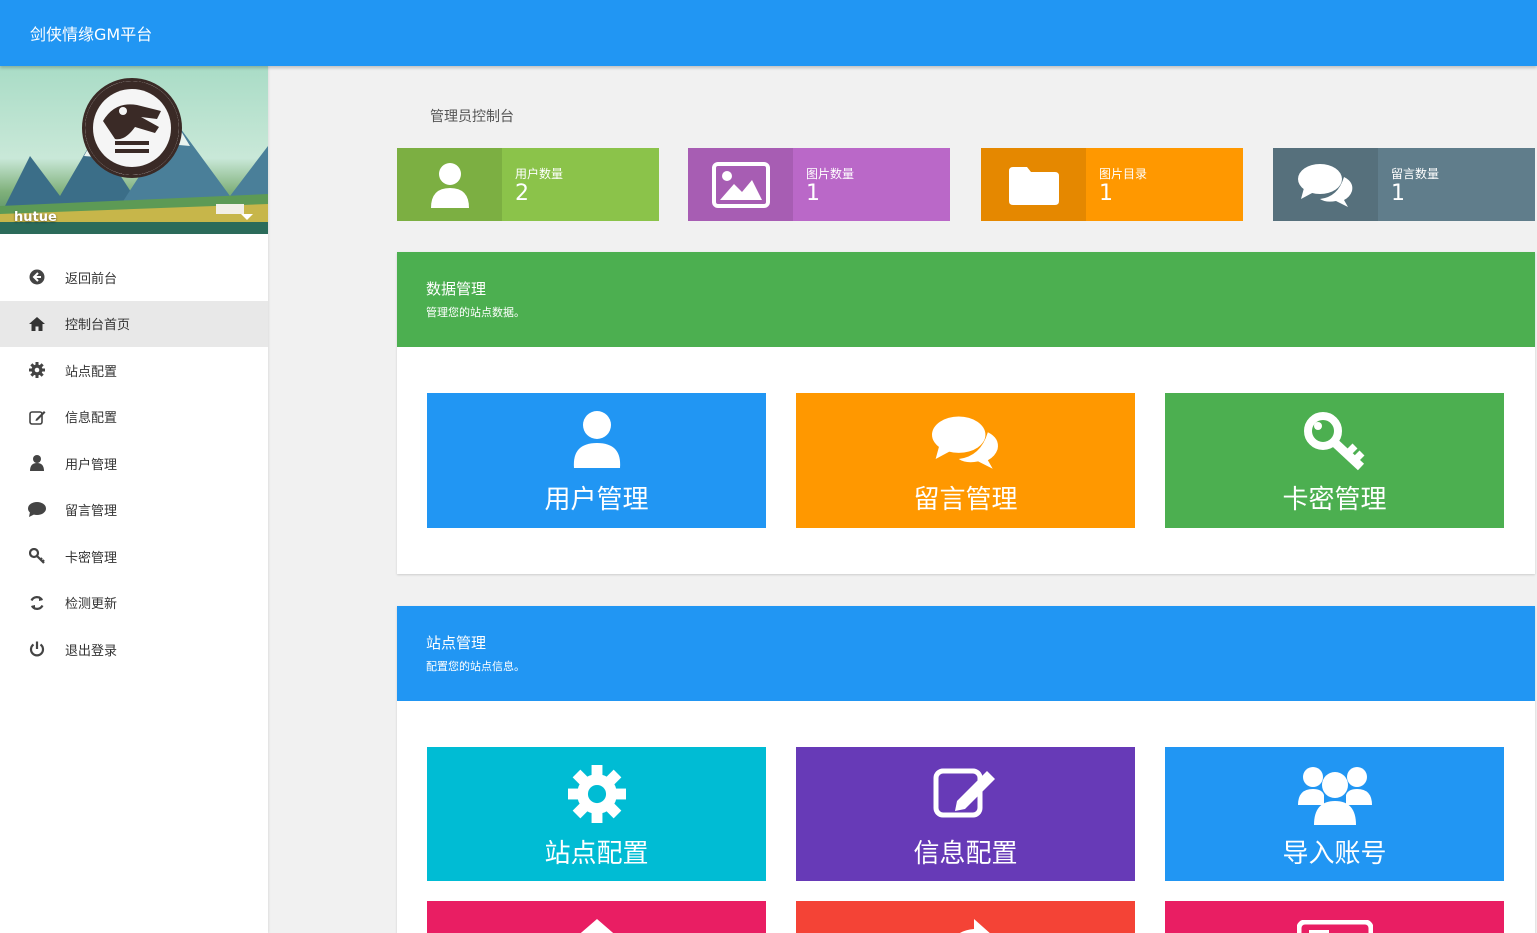 This screenshot has width=1537, height=933. Describe the element at coordinates (91, 279) in the screenshot. I see `sidebar-item-label: 返回前台` at that location.